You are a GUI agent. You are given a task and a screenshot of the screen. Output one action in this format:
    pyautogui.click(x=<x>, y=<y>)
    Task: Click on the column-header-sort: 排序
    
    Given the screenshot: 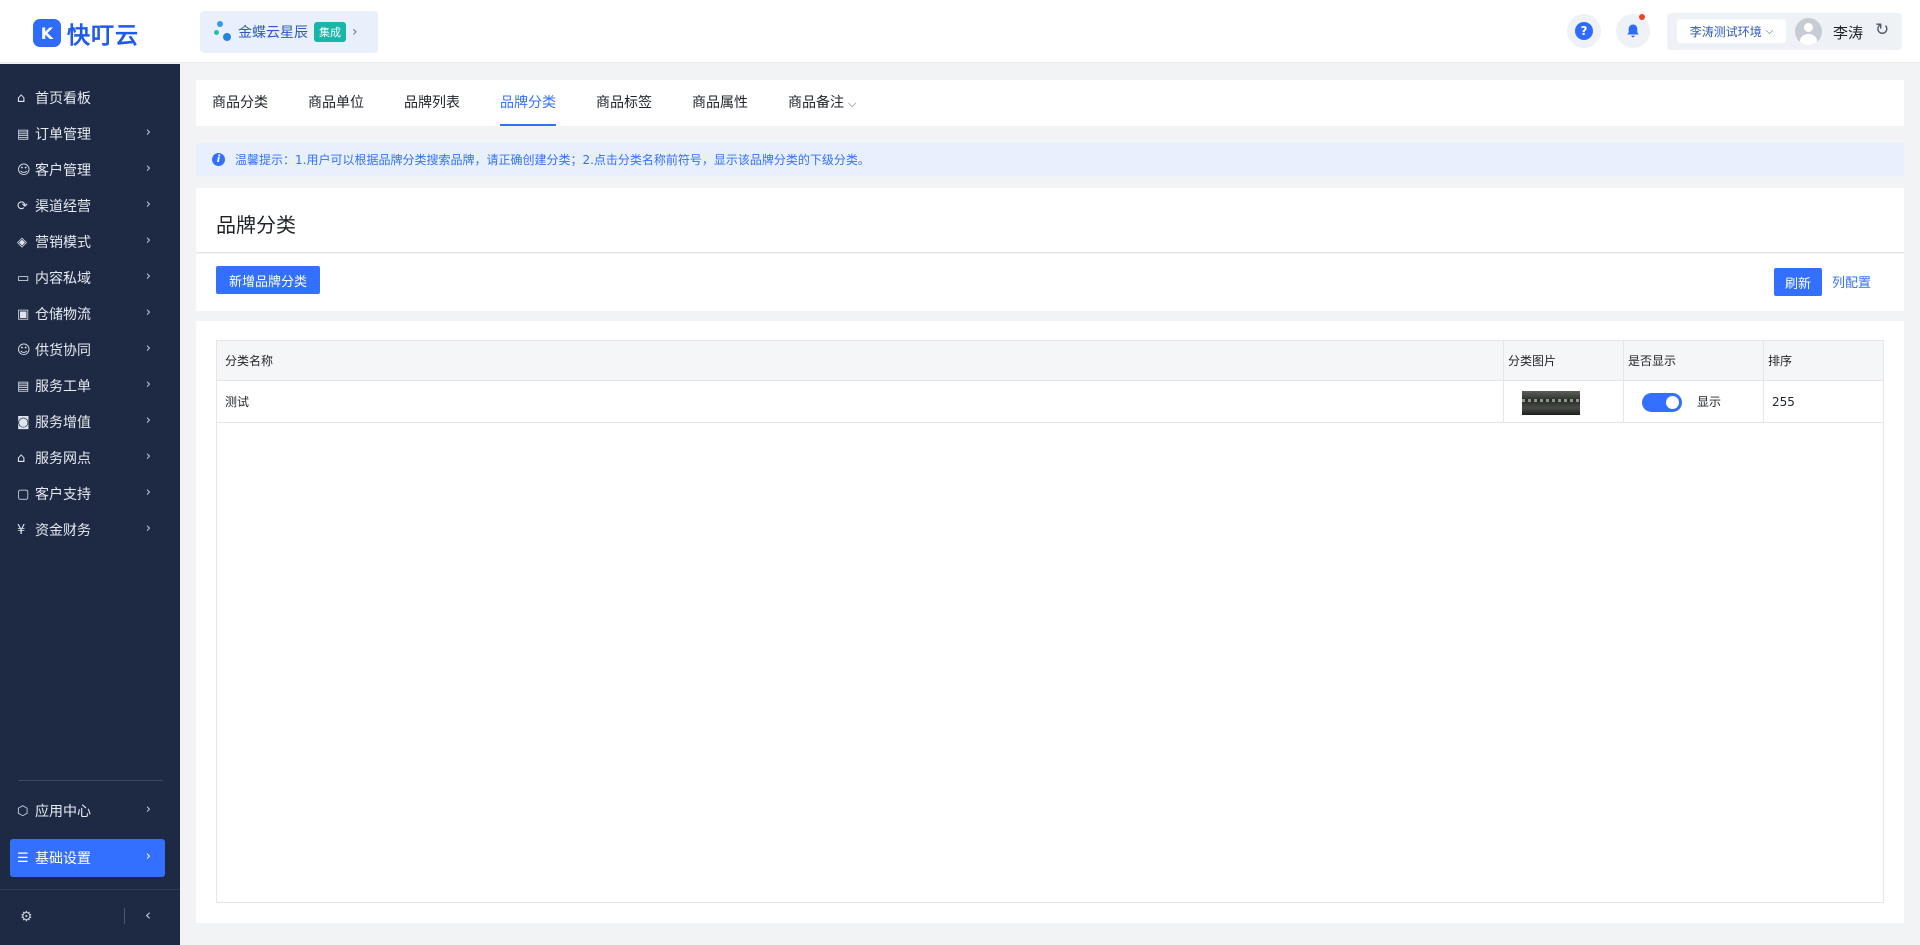 What is the action you would take?
    pyautogui.click(x=1776, y=361)
    